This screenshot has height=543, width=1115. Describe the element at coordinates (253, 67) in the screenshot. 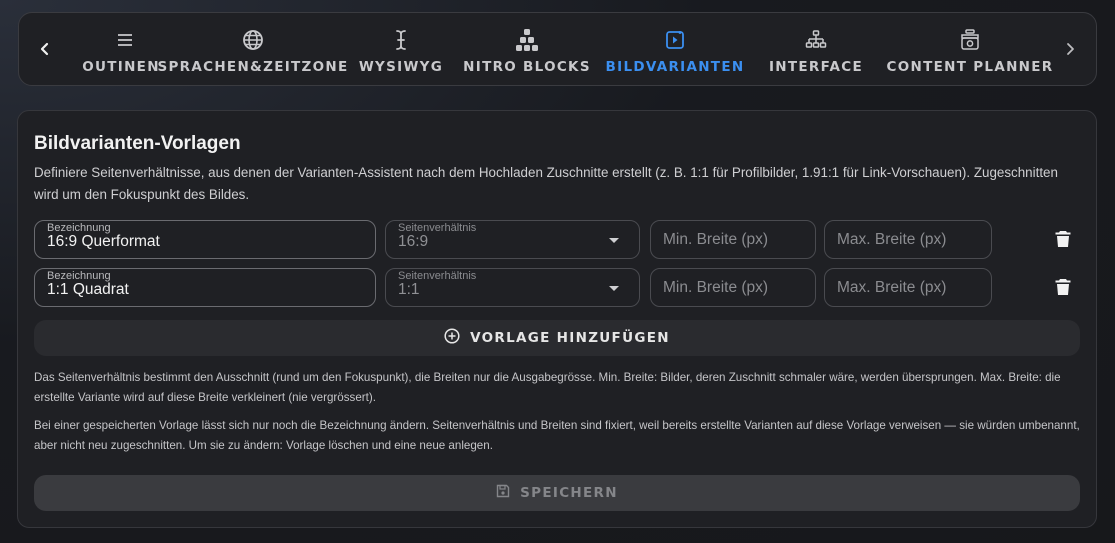

I see `tab-label: SPRACHEN&ZEITZONE` at that location.